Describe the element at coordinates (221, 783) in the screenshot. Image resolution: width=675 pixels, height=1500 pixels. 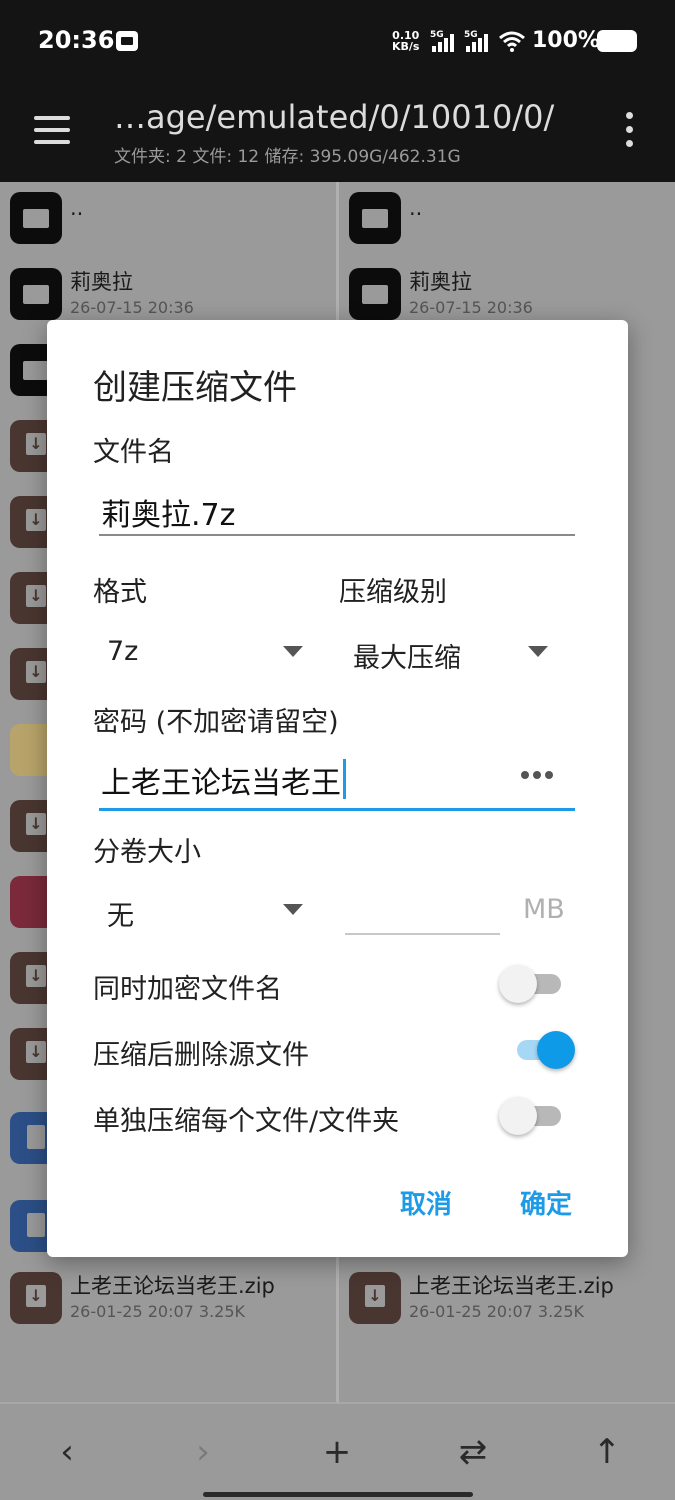
I see `password-value: 上老王论坛当老王` at that location.